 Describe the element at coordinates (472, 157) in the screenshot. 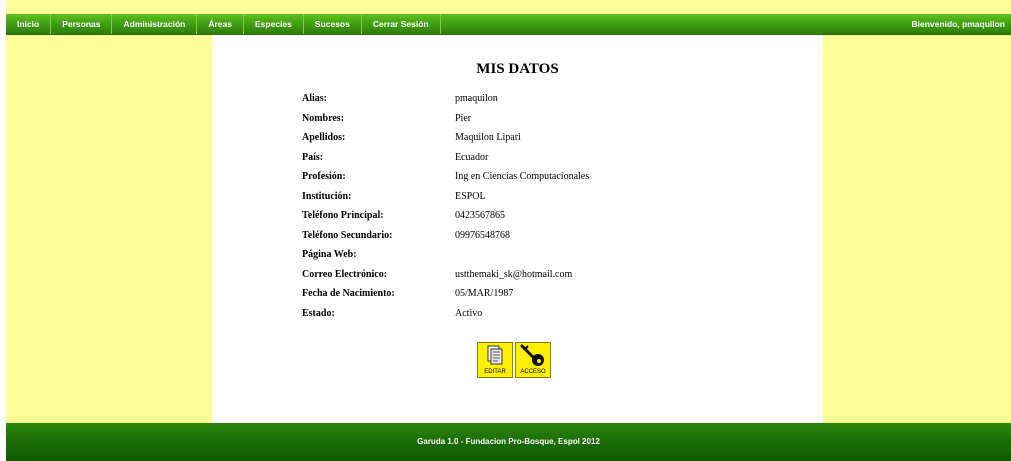

I see `field-value: Ecuador` at that location.